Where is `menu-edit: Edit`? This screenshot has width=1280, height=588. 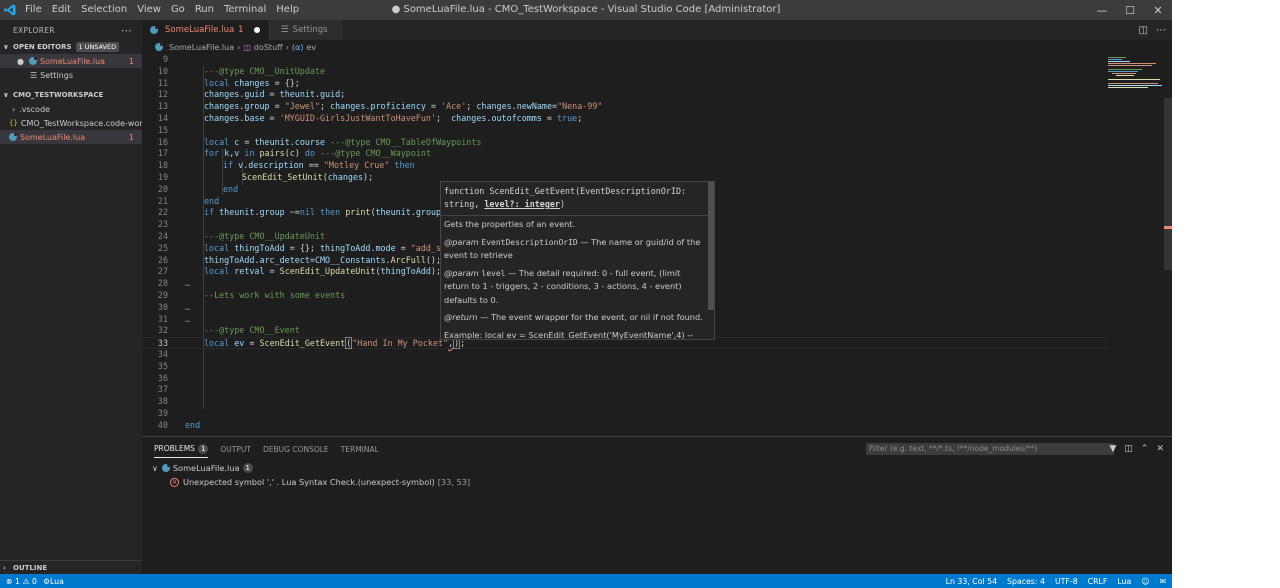
menu-edit: Edit is located at coordinates (61, 10).